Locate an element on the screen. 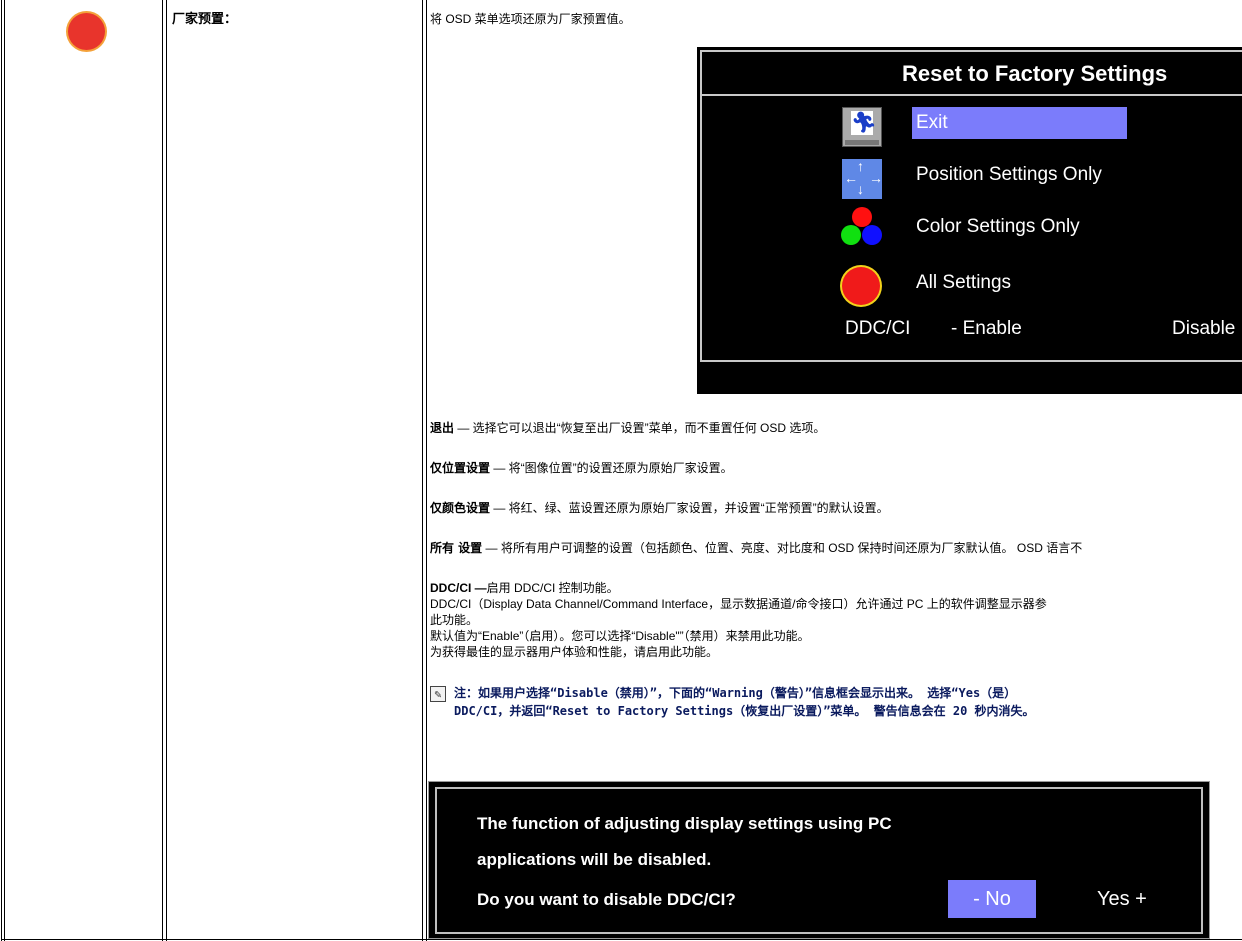 The height and width of the screenshot is (941, 1242). osd-ddc-label: DDC/CI is located at coordinates (878, 328).